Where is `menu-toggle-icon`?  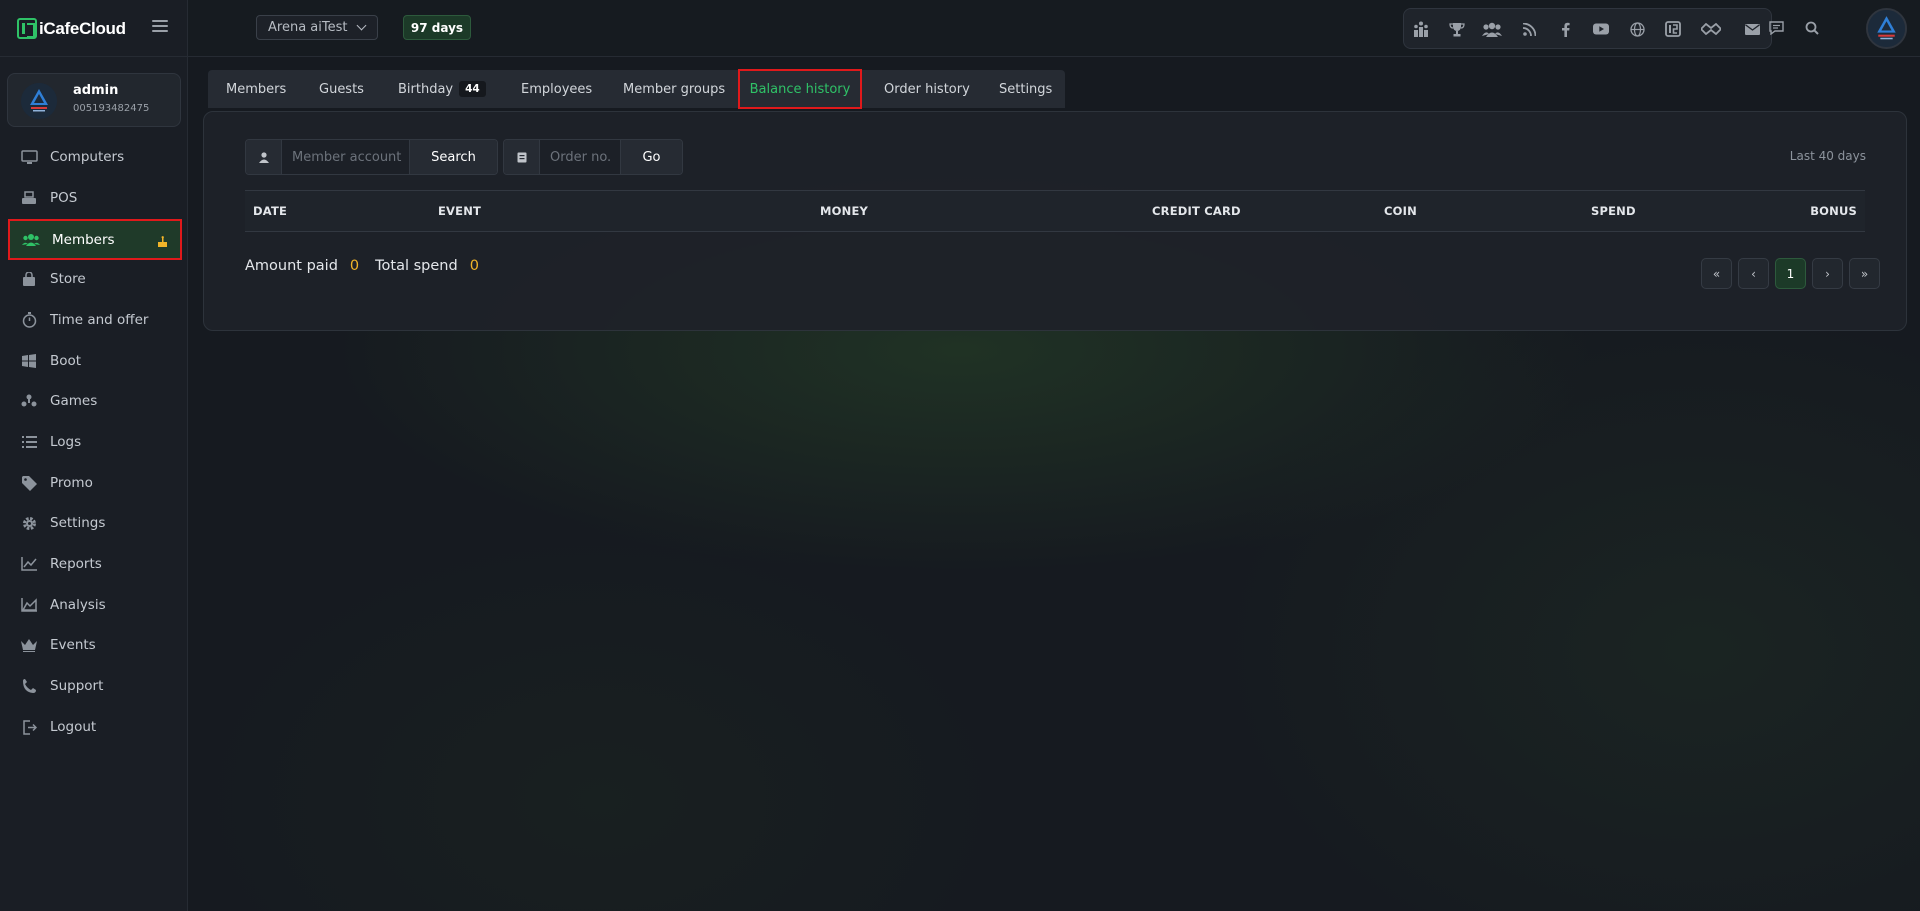
menu-toggle-icon is located at coordinates (160, 26).